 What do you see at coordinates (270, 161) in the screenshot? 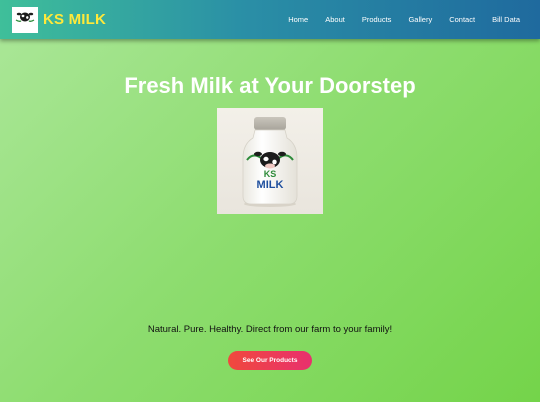
I see `milk-bottle-image: KS MILK` at bounding box center [270, 161].